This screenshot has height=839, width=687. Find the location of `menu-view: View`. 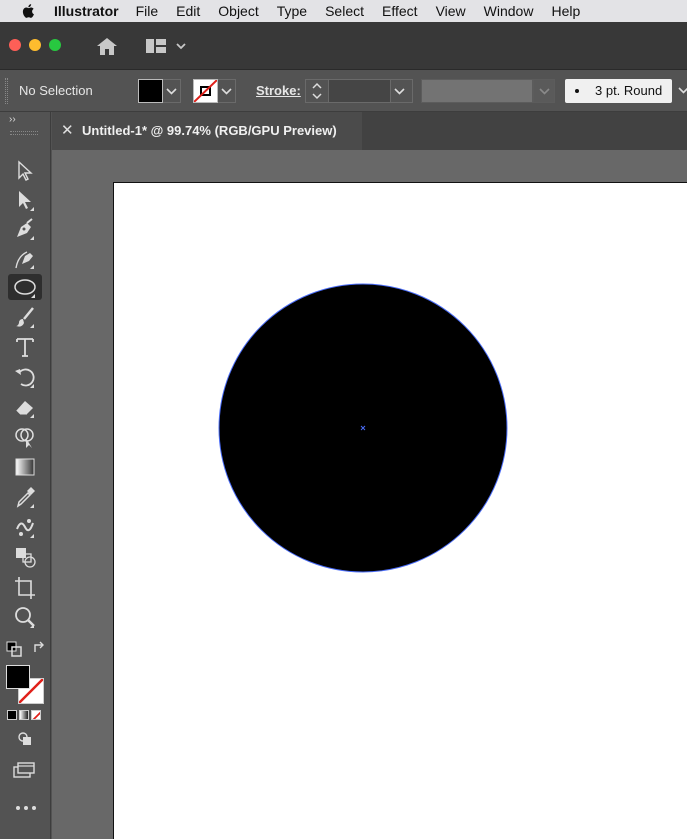

menu-view: View is located at coordinates (451, 11).